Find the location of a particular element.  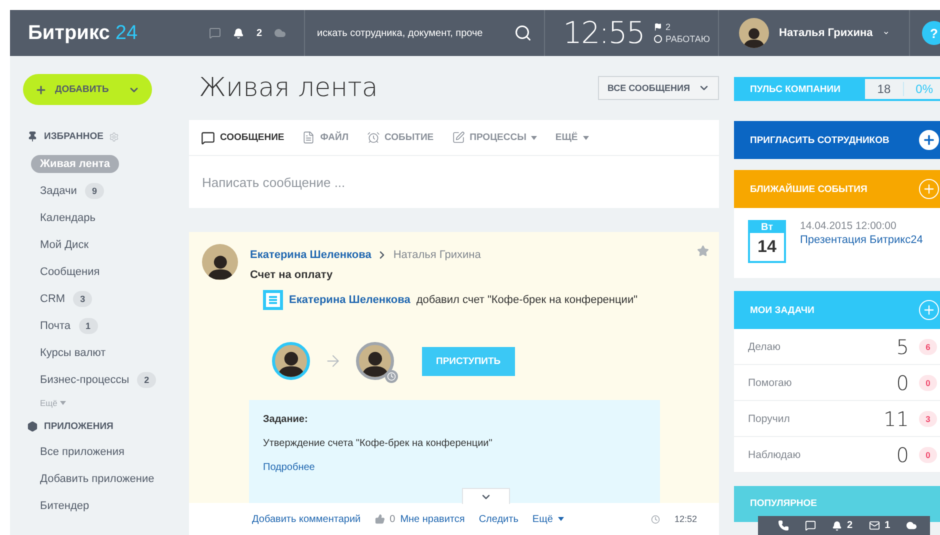

user-name: Наталья Грихина is located at coordinates (826, 33).